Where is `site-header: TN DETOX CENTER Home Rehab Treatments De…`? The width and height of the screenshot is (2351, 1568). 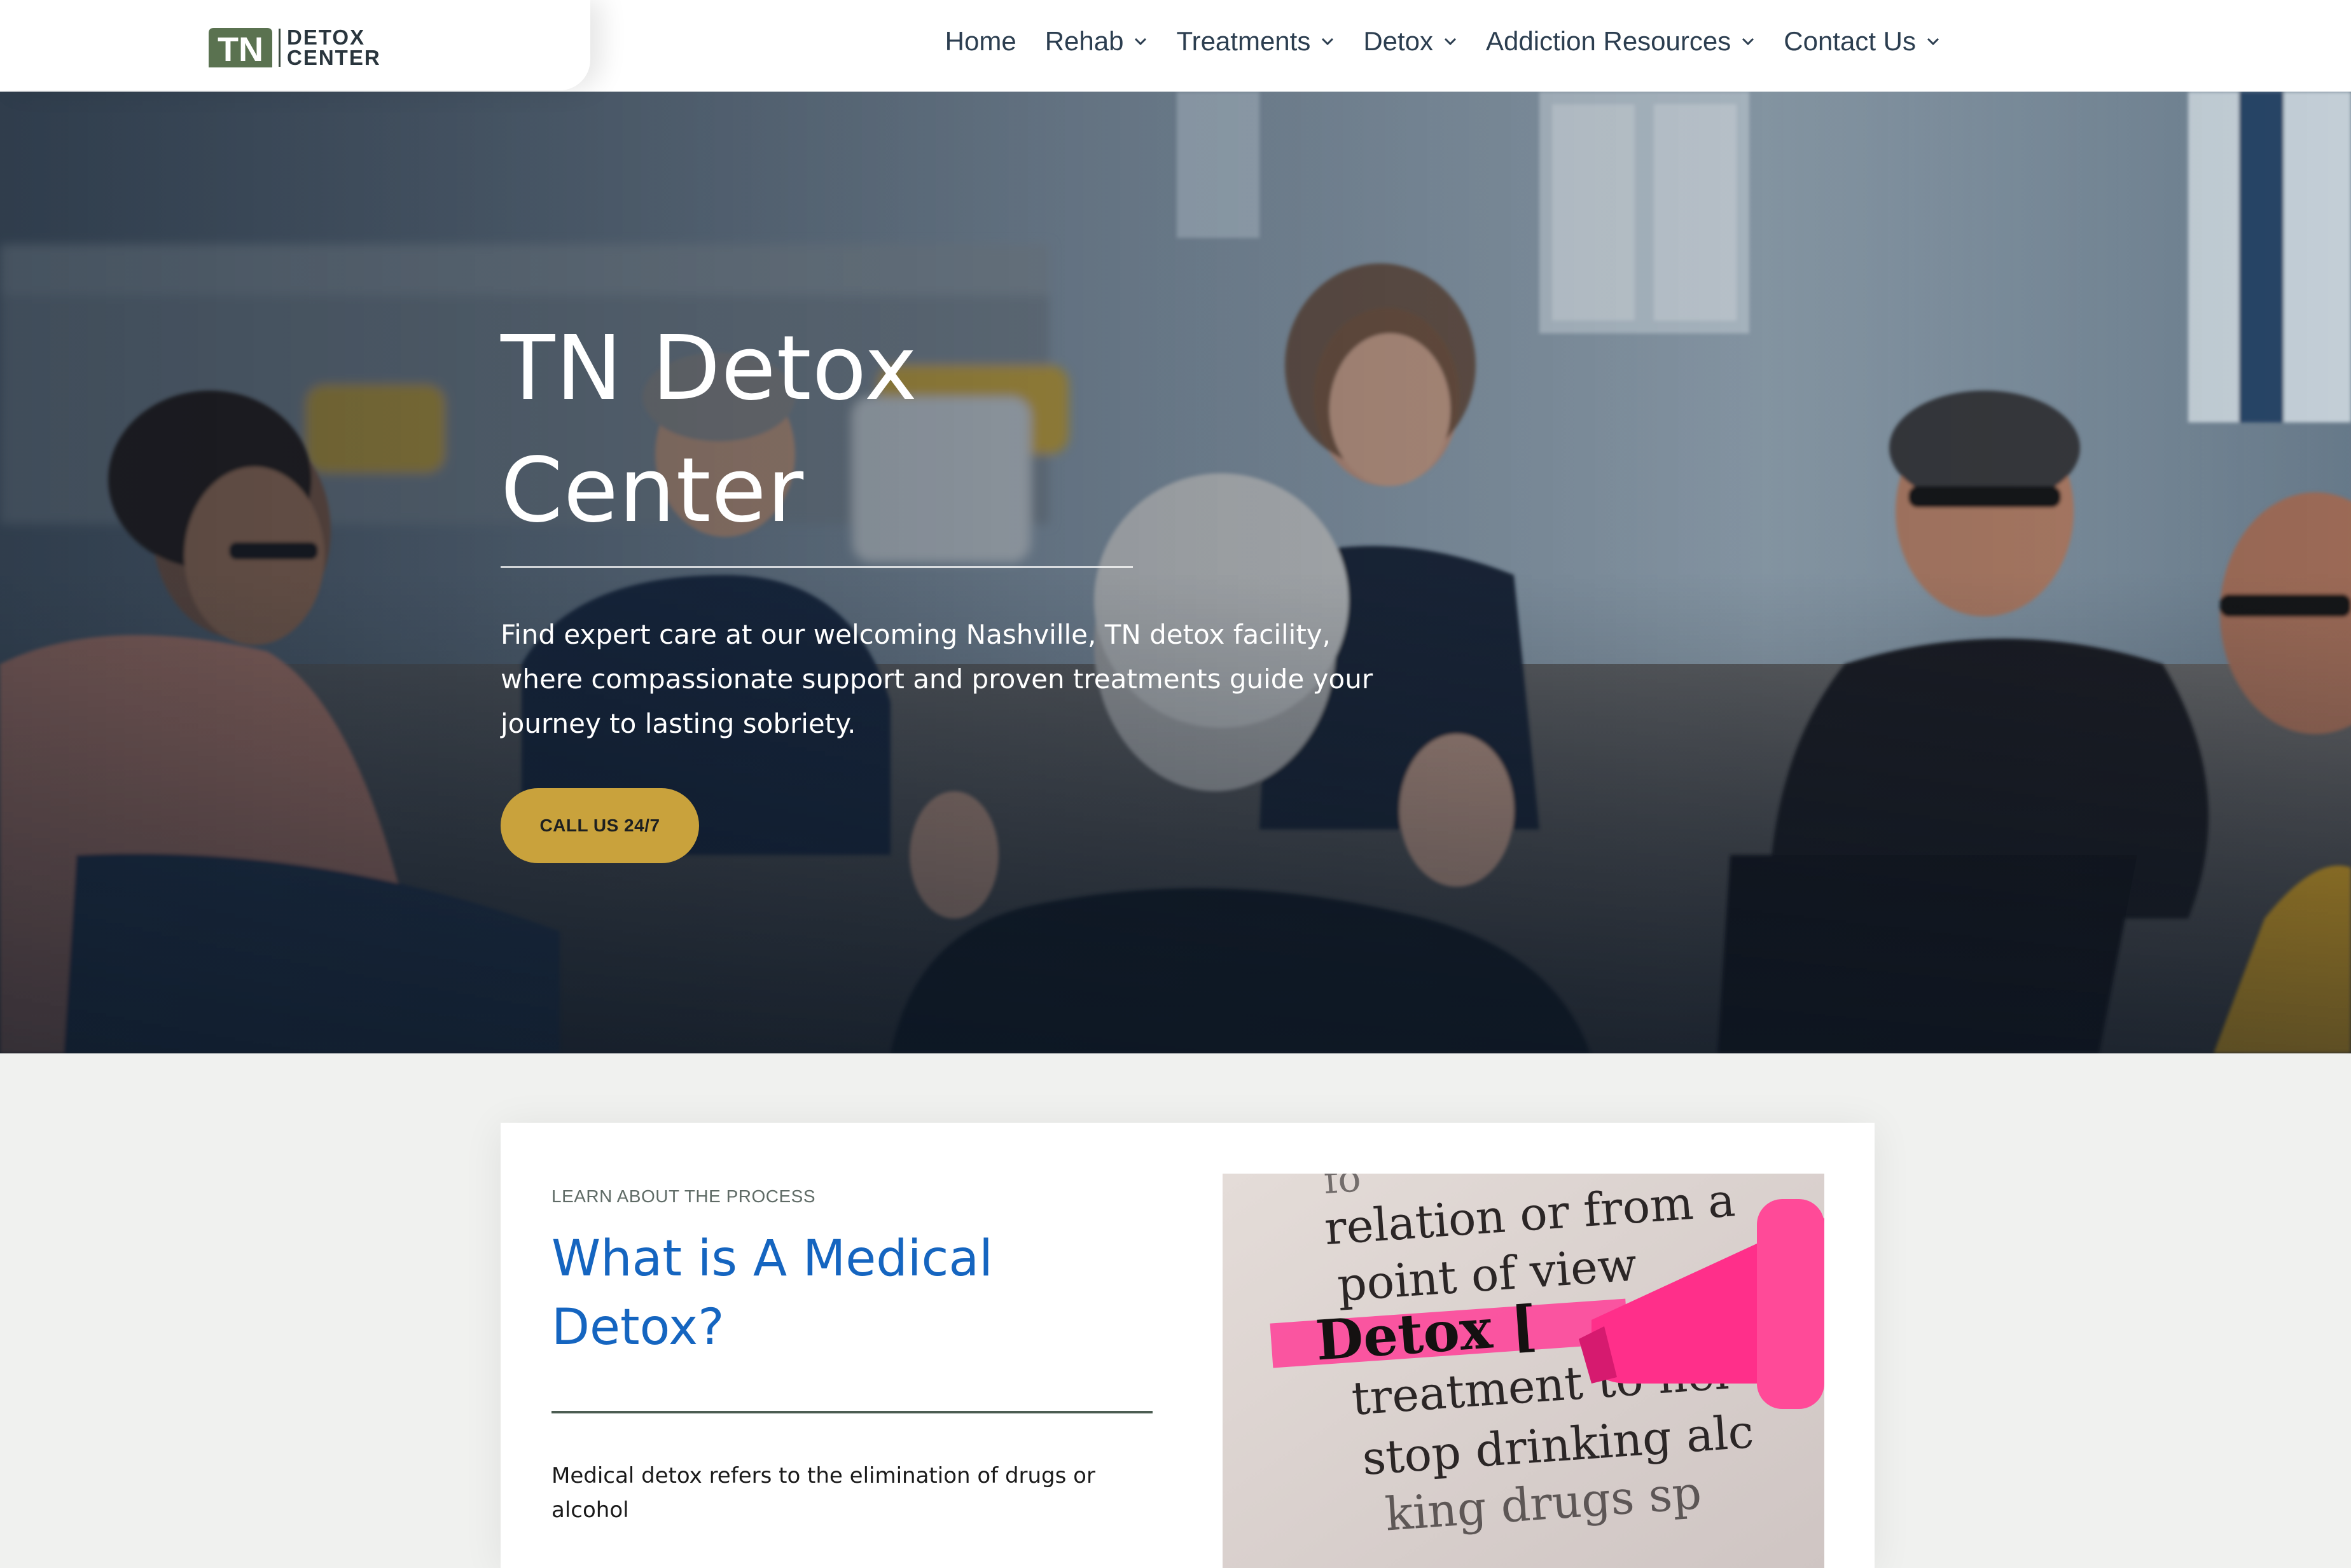 site-header: TN DETOX CENTER Home Rehab Treatments De… is located at coordinates (1175, 46).